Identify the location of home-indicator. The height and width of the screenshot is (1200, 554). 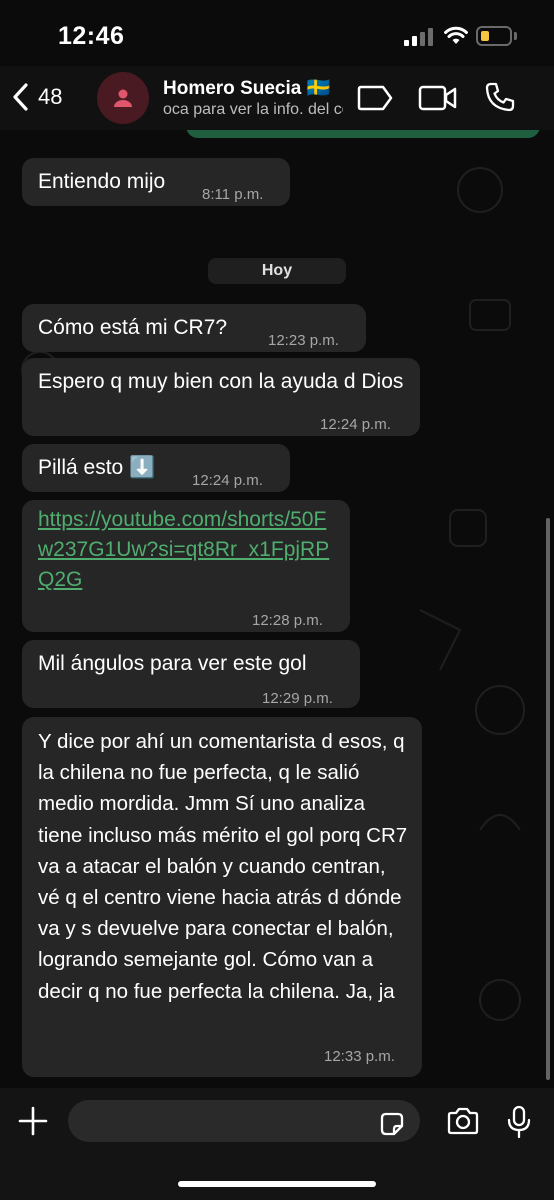
(277, 1184).